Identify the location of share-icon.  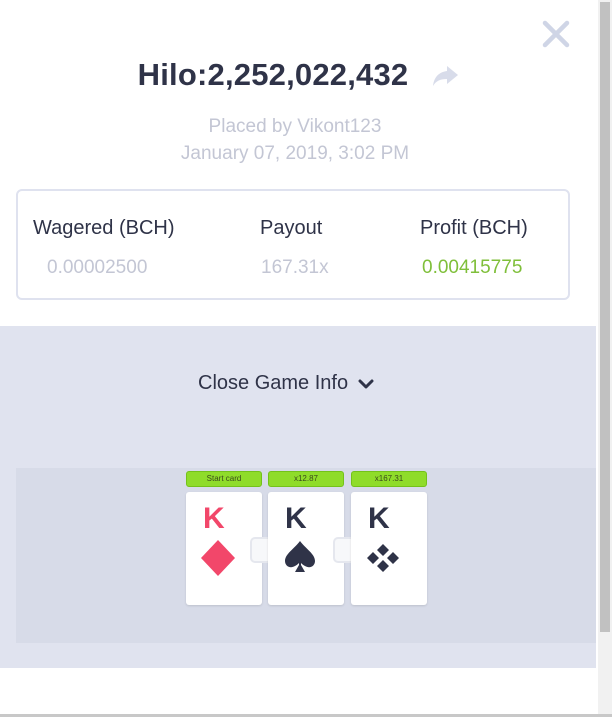
(446, 76).